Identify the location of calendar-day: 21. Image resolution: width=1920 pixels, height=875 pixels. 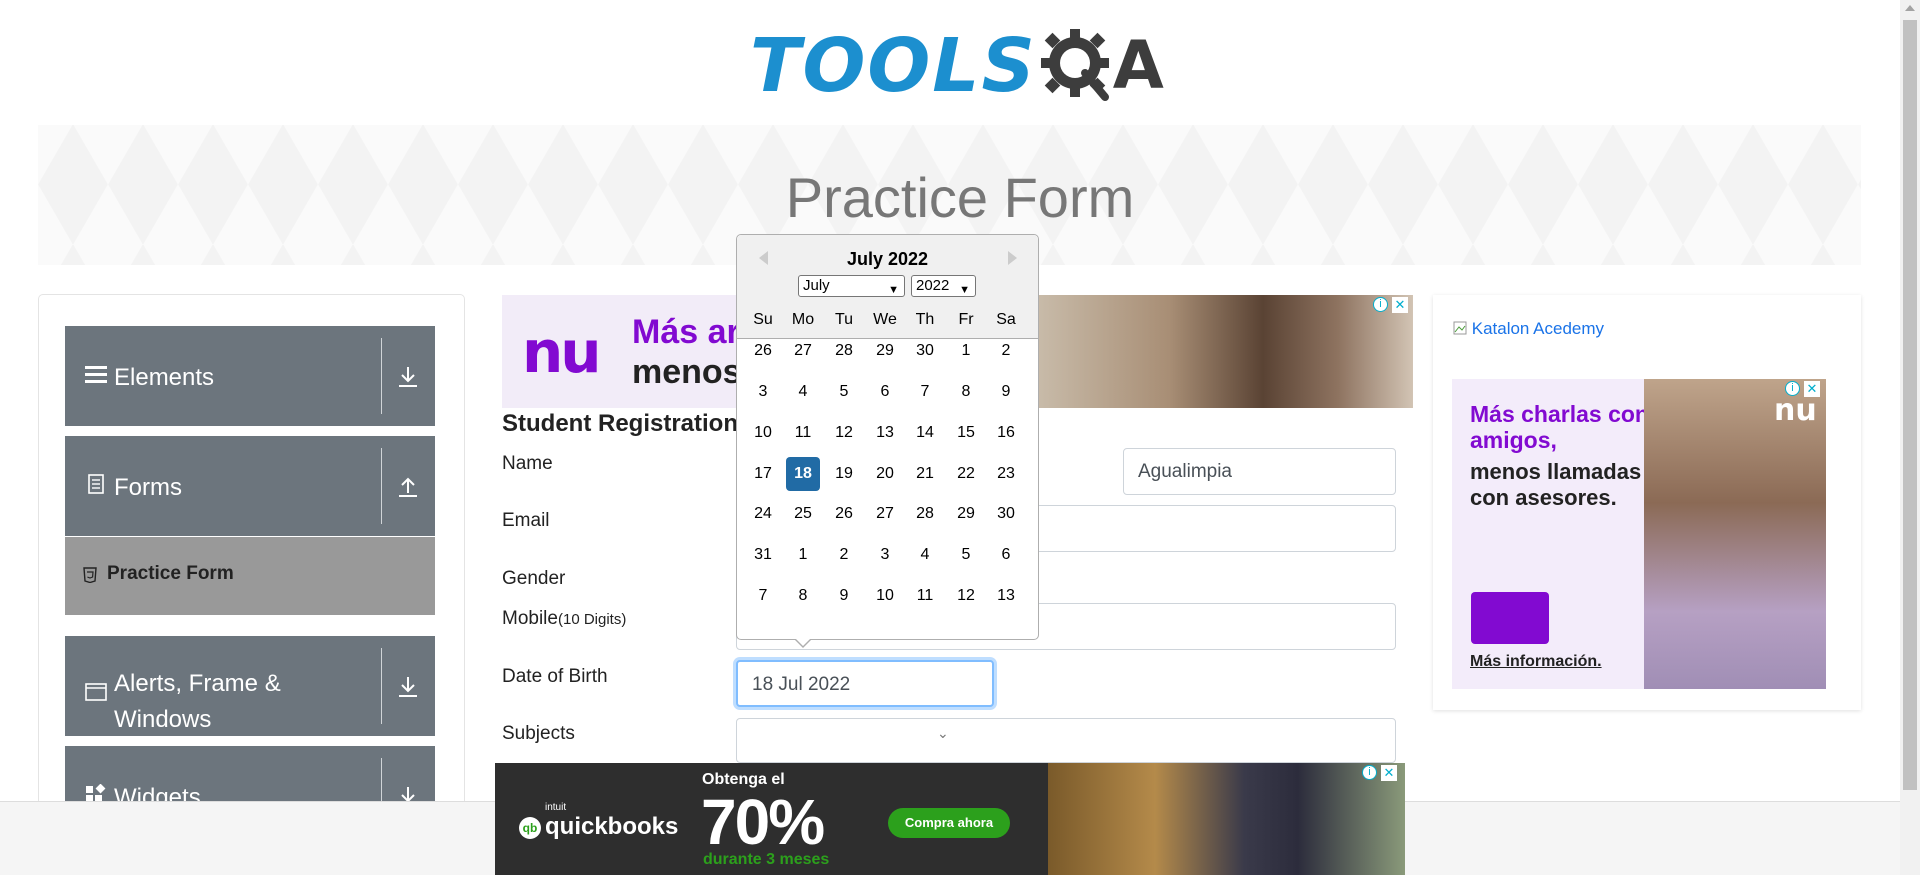
(925, 474).